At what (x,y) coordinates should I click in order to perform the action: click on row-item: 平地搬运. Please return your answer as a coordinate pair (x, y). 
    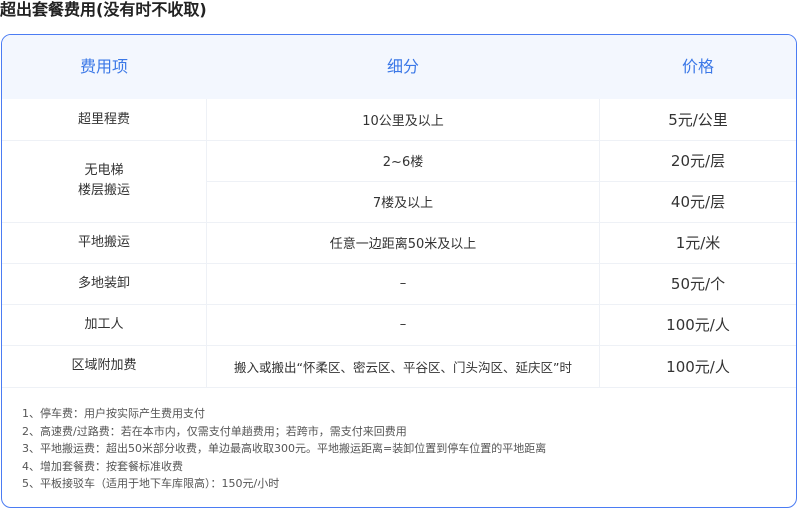
    Looking at the image, I should click on (103, 242).